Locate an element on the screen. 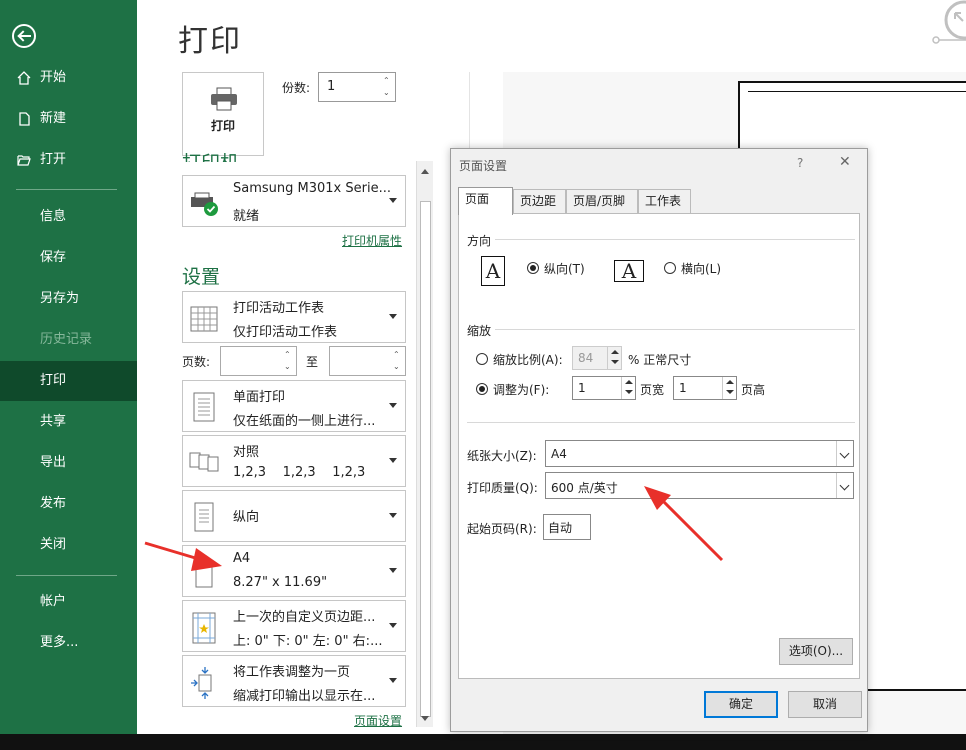 This screenshot has width=966, height=750. print-scope-select: 打印活动工作表 仅打印活动工作表 is located at coordinates (294, 317).